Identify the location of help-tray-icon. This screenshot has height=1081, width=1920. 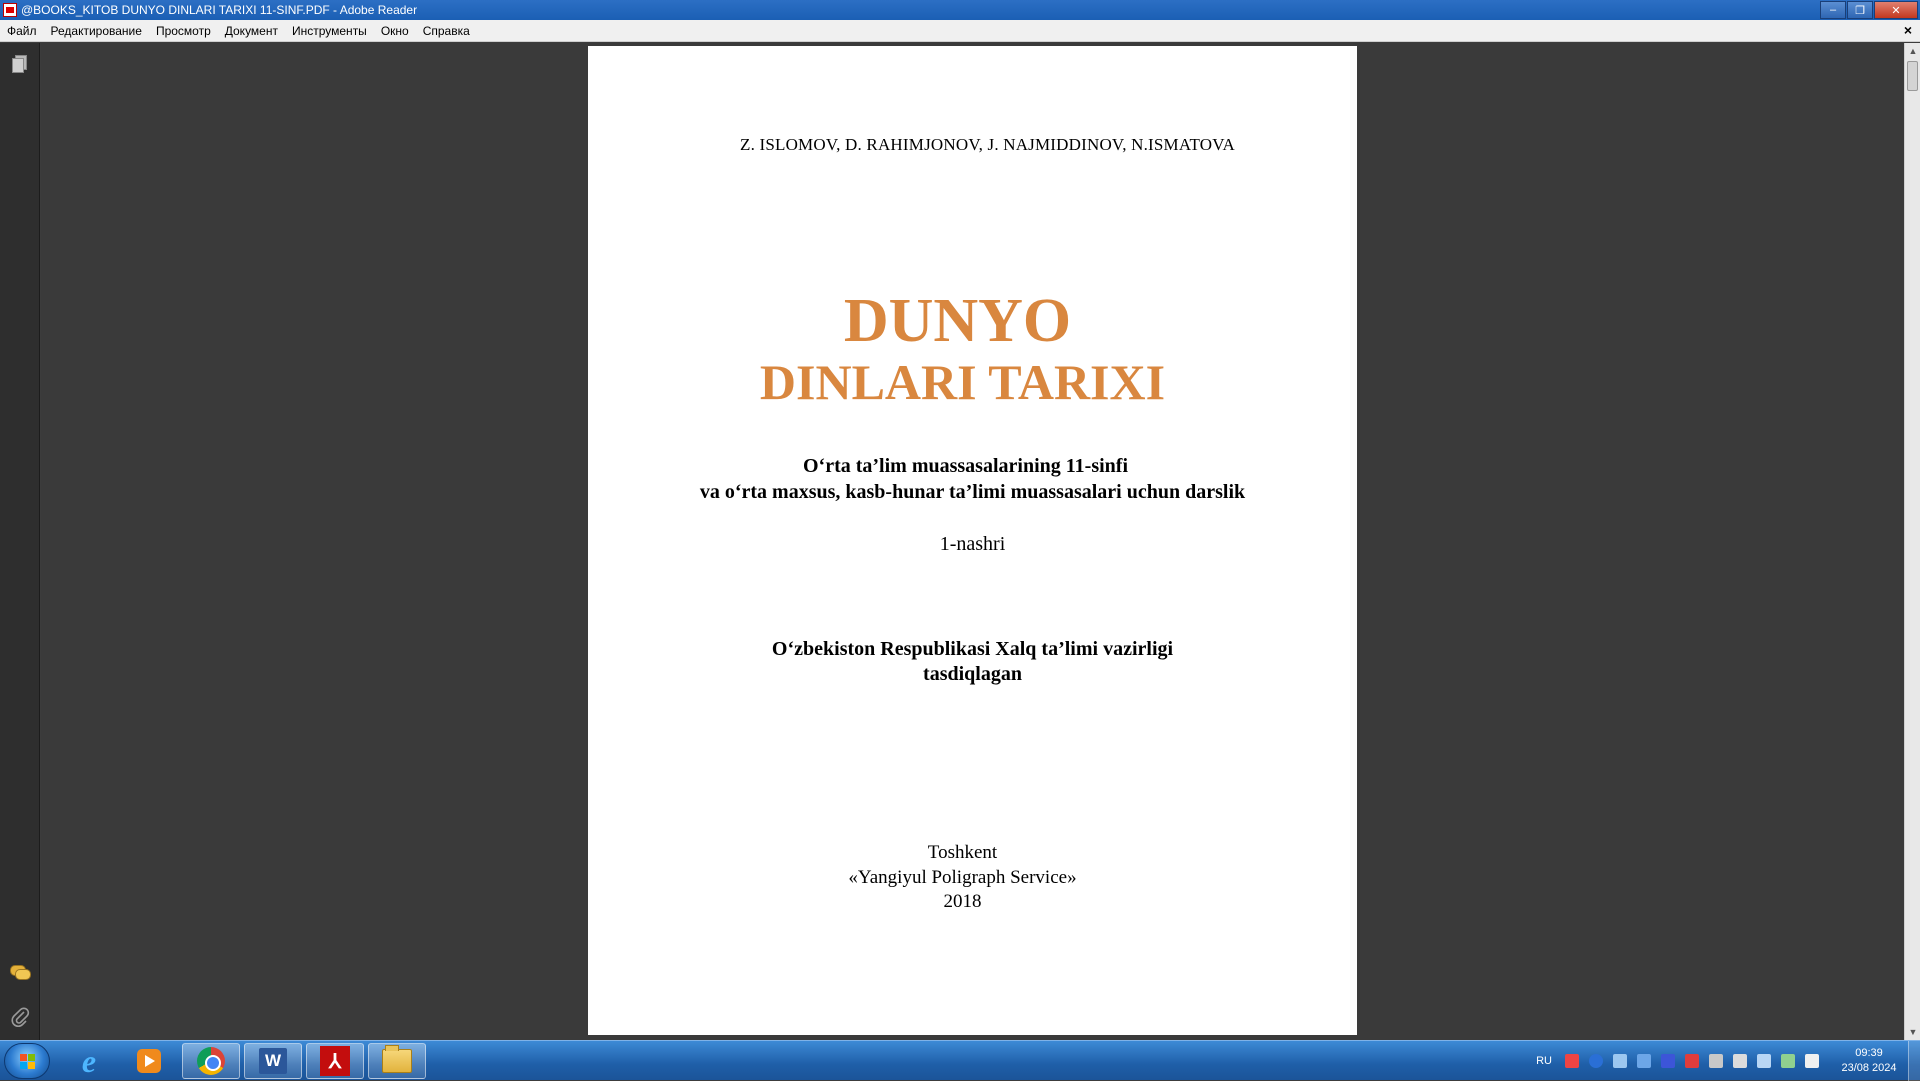
(1596, 1061).